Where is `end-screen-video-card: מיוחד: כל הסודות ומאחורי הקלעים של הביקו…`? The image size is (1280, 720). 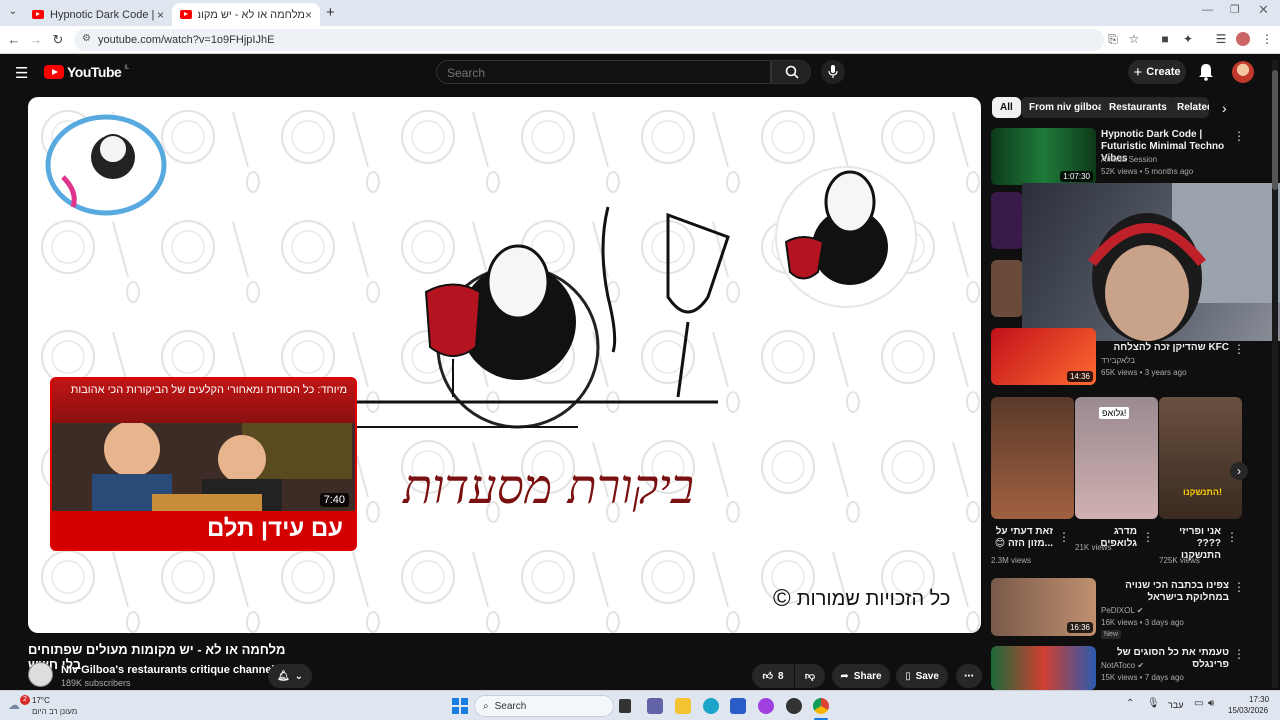
end-screen-video-card: מיוחד: כל הסודות ומאחורי הקלעים של הביקו… is located at coordinates (203, 464).